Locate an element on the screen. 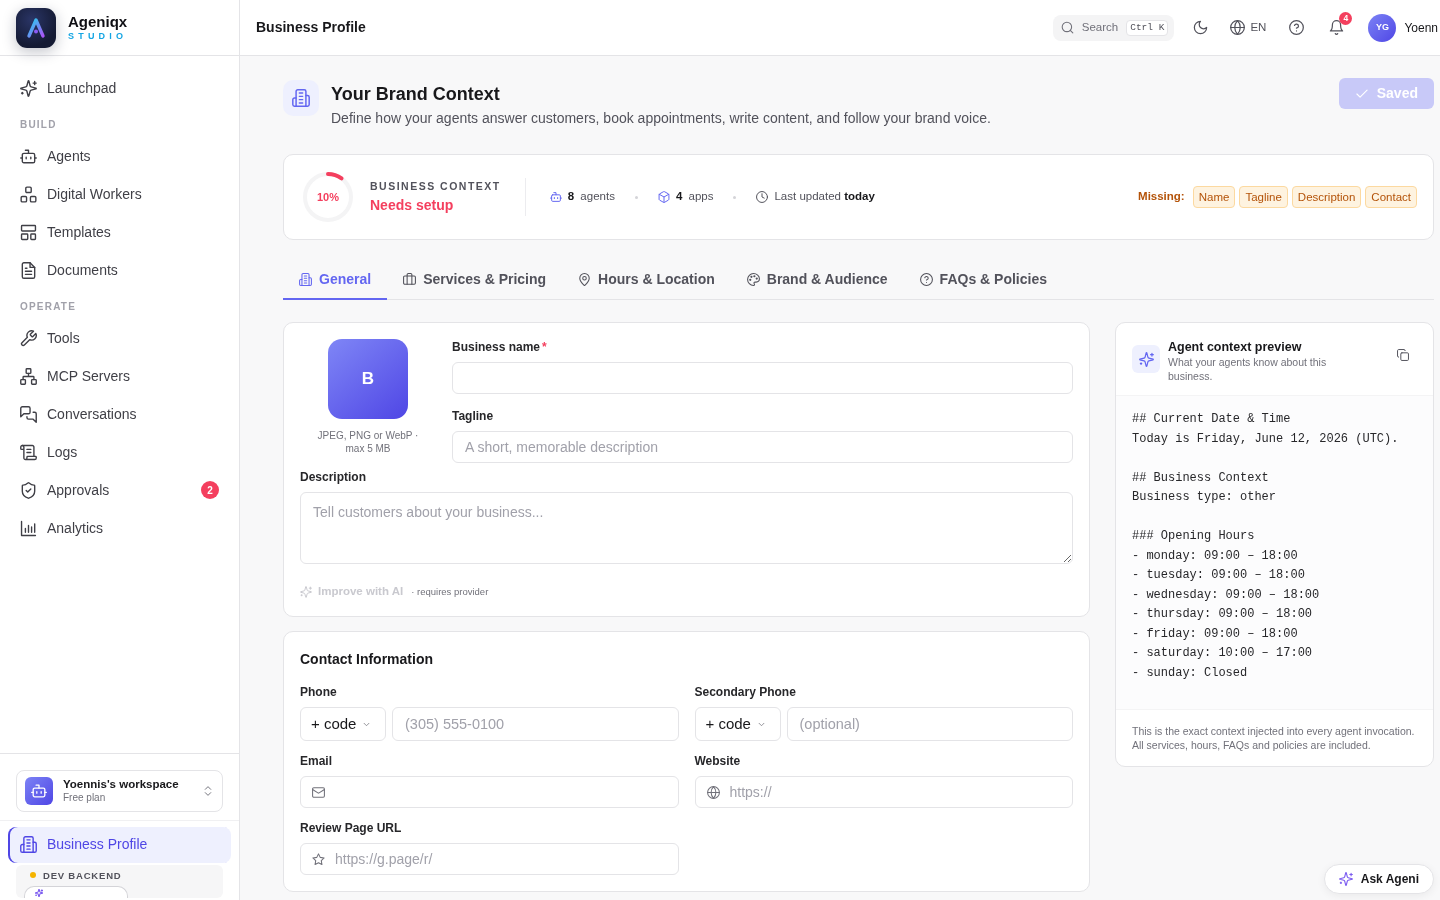 The height and width of the screenshot is (900, 1440). phone-field: (305) 555-0100 is located at coordinates (535, 724).